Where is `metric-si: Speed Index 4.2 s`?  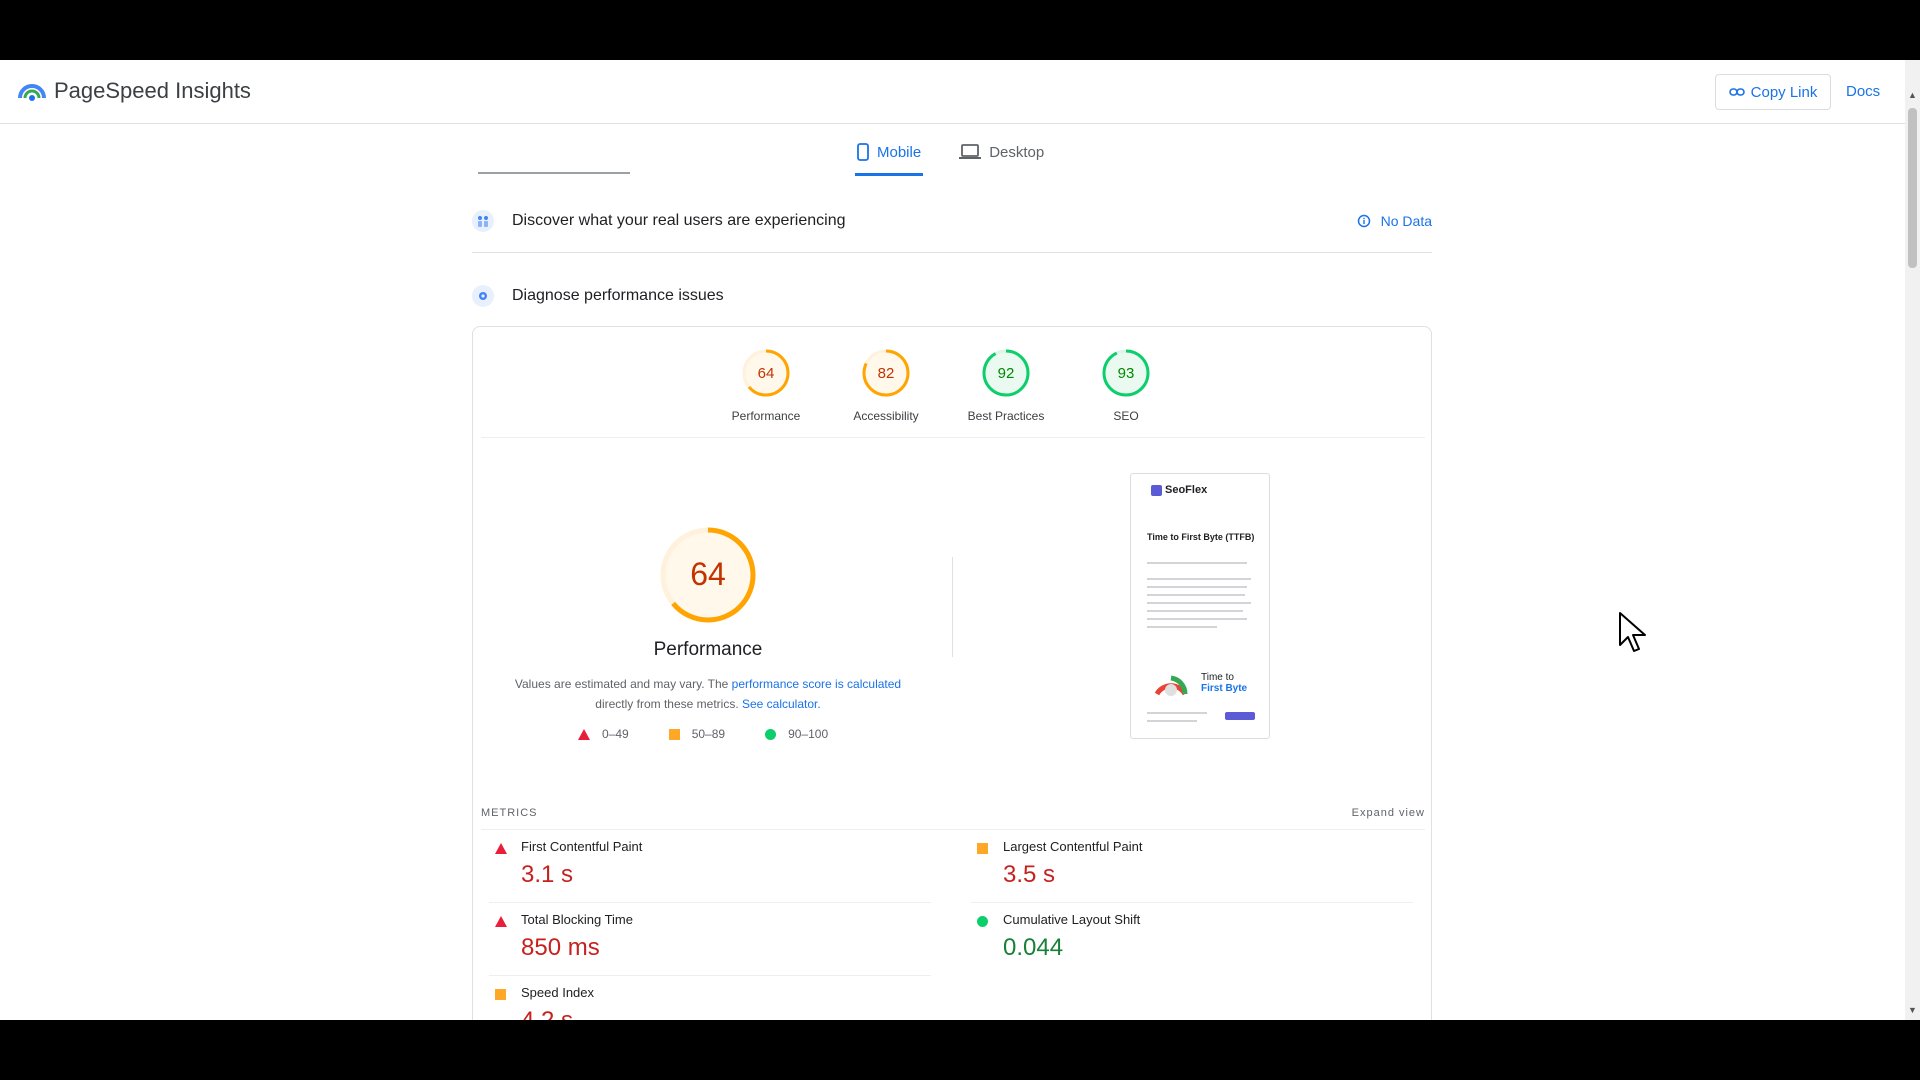 metric-si: Speed Index 4.2 s is located at coordinates (706, 998).